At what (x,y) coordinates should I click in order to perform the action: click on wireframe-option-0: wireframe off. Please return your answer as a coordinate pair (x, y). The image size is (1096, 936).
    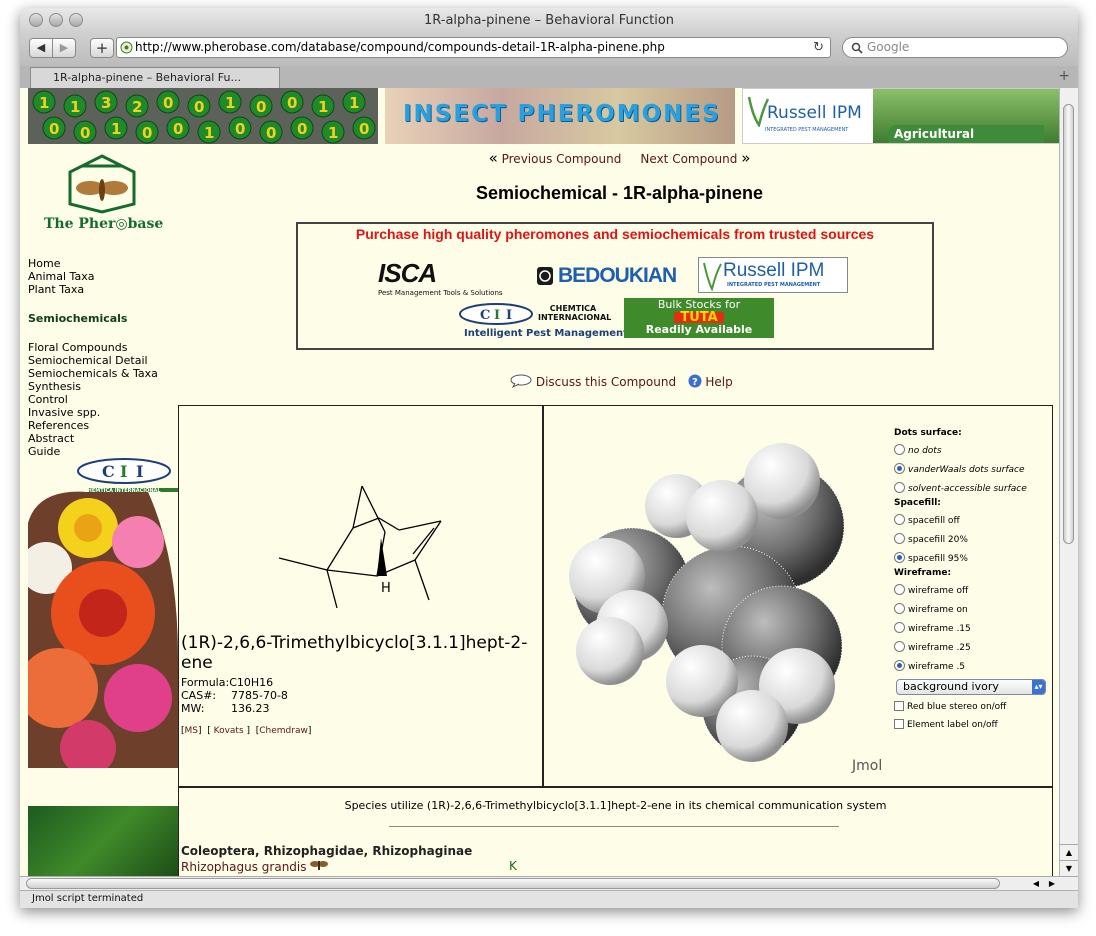
    Looking at the image, I should click on (931, 590).